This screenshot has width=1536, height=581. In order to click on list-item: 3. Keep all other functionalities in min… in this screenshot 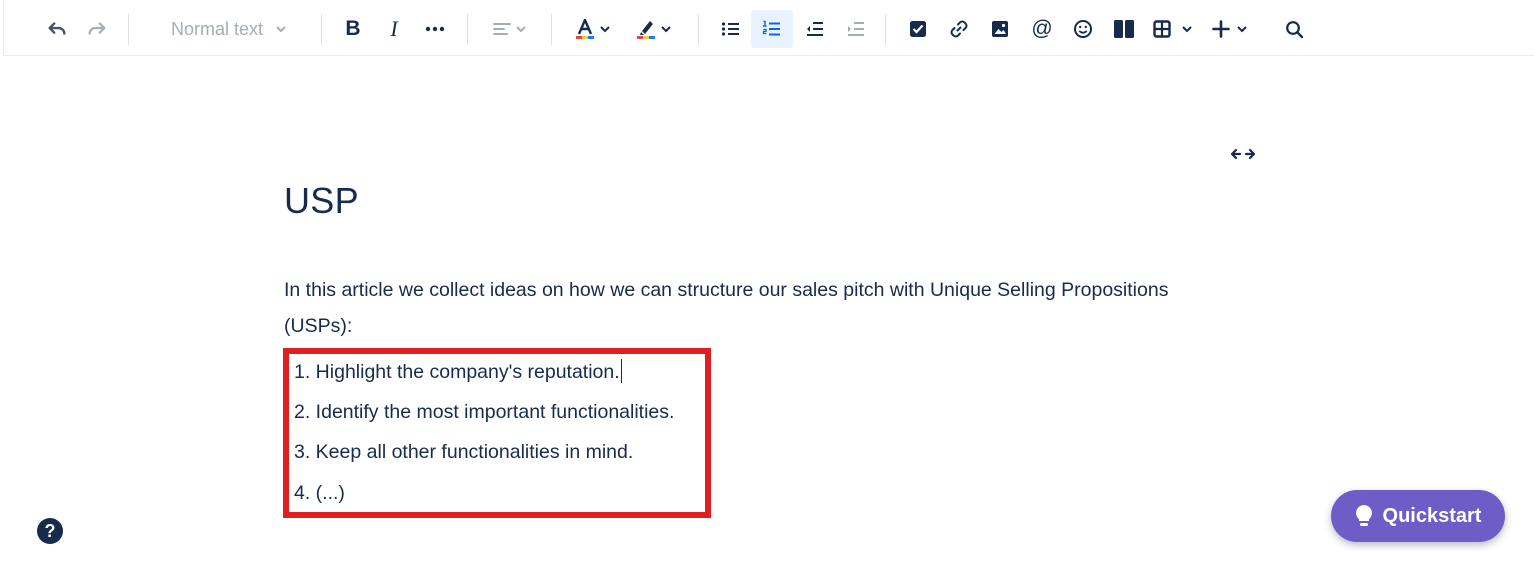, I will do `click(504, 455)`.